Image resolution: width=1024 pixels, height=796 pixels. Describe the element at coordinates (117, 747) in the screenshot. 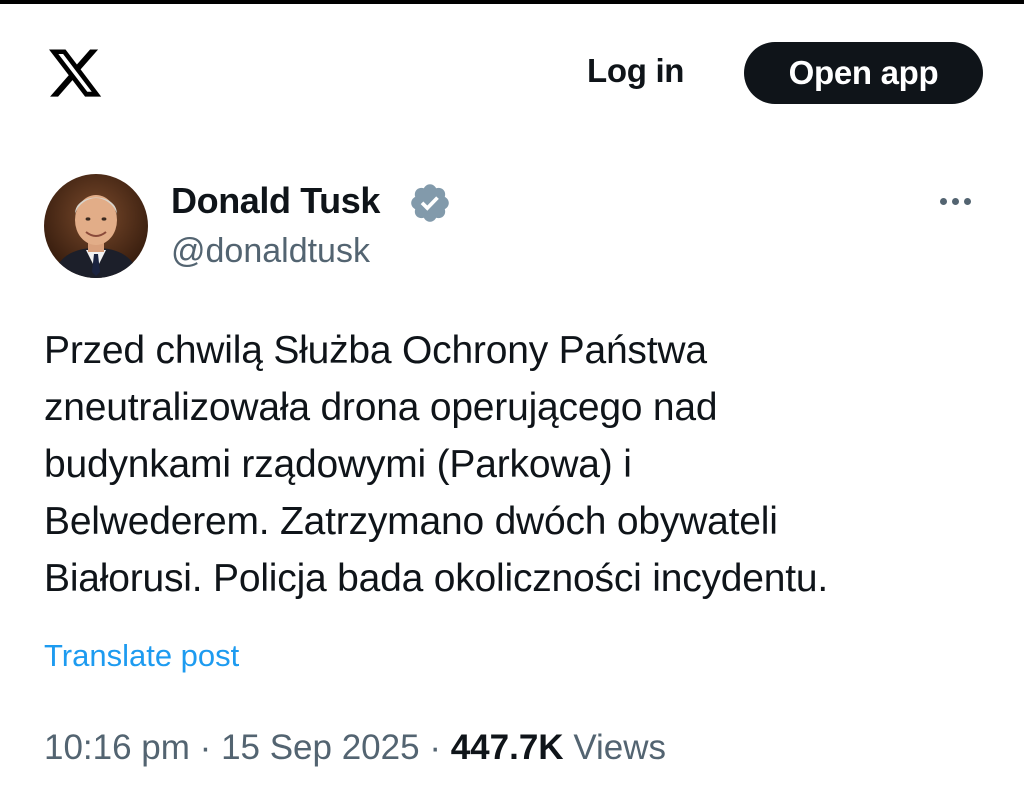

I see `tweet-time: 10:16 pm` at that location.